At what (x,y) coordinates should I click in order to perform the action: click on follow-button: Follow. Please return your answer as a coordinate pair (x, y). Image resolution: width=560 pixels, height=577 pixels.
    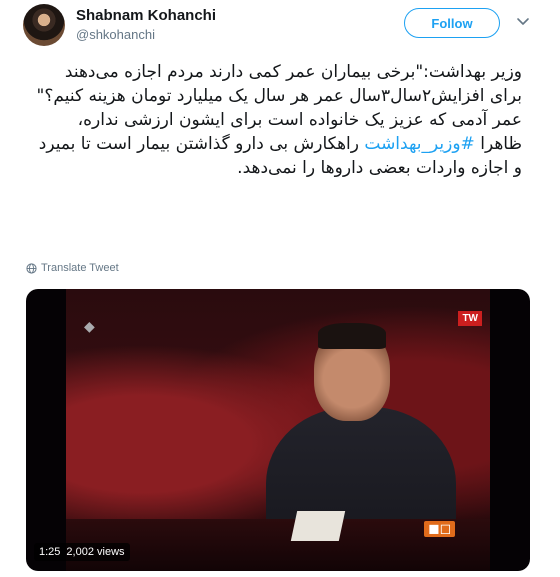
    Looking at the image, I should click on (452, 23).